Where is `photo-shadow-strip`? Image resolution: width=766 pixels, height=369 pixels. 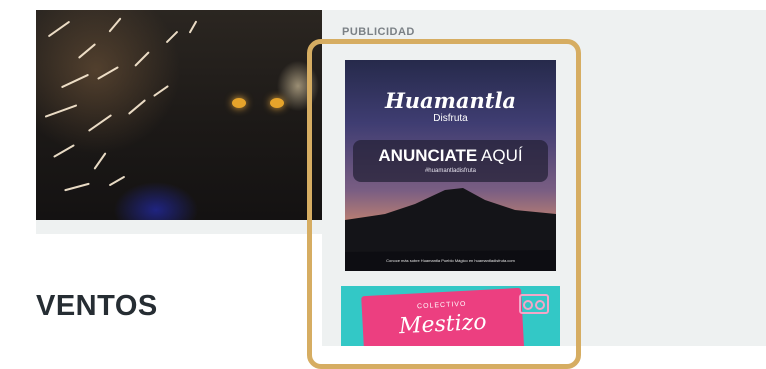 photo-shadow-strip is located at coordinates (179, 227).